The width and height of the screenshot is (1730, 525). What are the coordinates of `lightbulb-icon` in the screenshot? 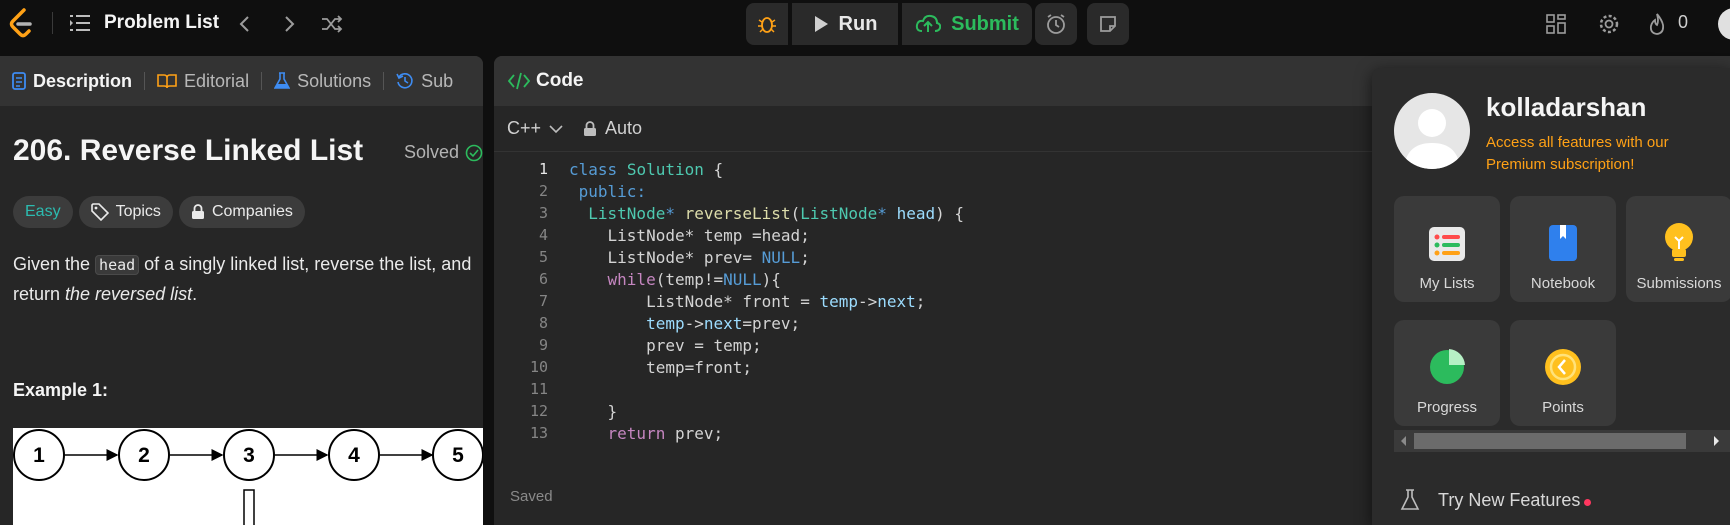 It's located at (1679, 242).